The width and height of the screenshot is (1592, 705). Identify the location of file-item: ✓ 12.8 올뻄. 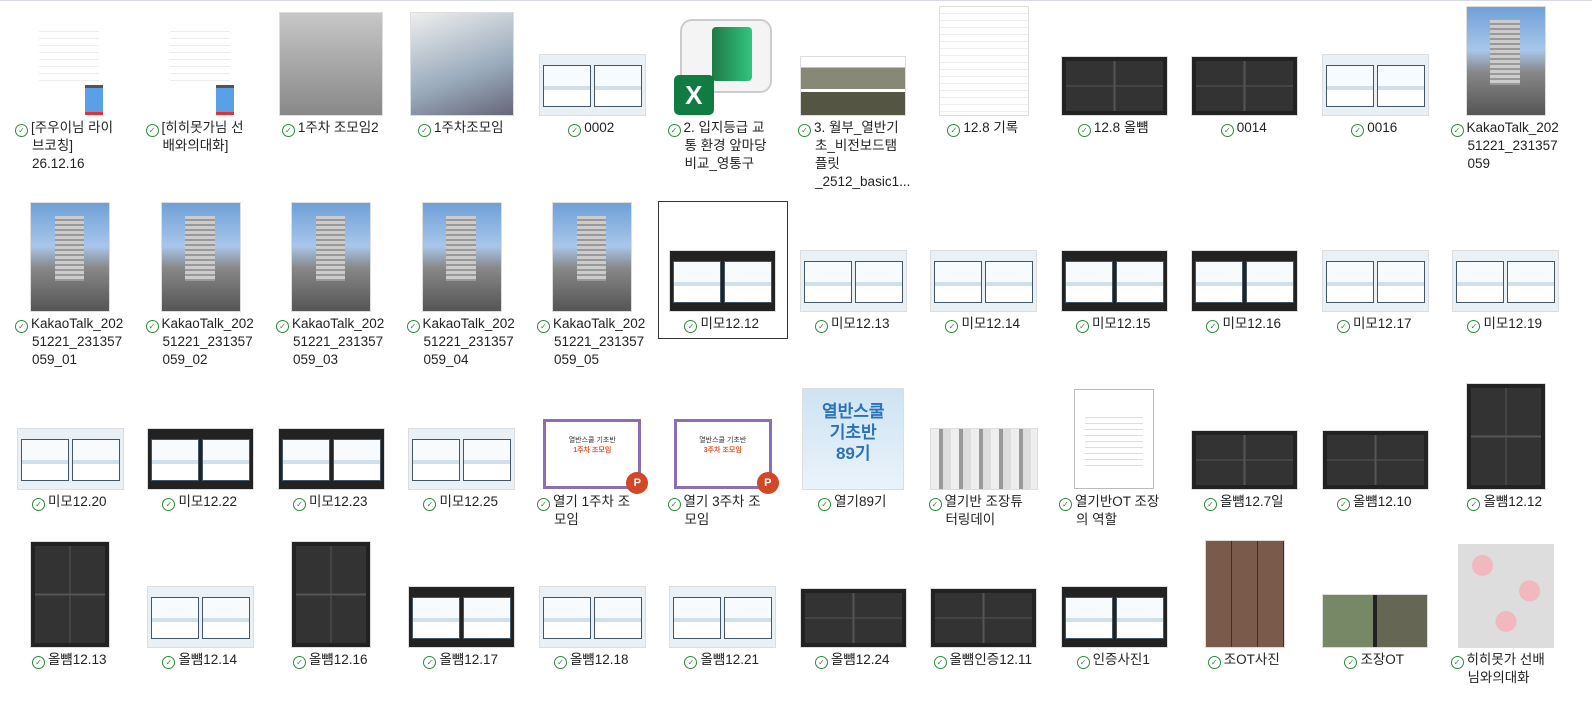
(1114, 98).